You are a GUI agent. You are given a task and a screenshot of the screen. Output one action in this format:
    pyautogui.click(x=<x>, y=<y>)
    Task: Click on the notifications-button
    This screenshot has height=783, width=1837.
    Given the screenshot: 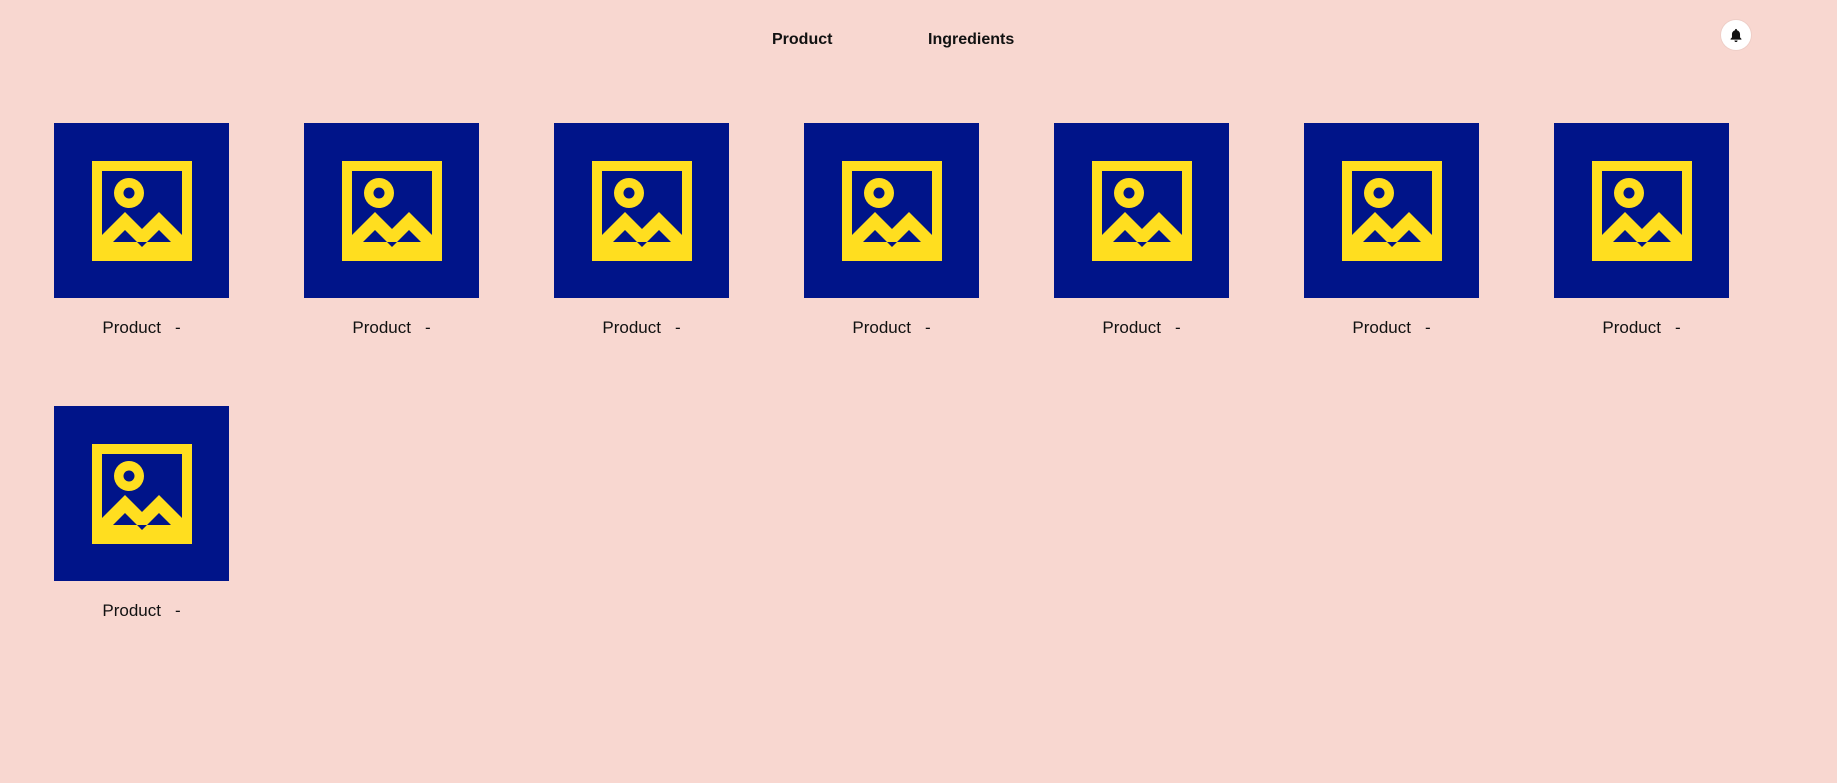 What is the action you would take?
    pyautogui.click(x=1736, y=35)
    